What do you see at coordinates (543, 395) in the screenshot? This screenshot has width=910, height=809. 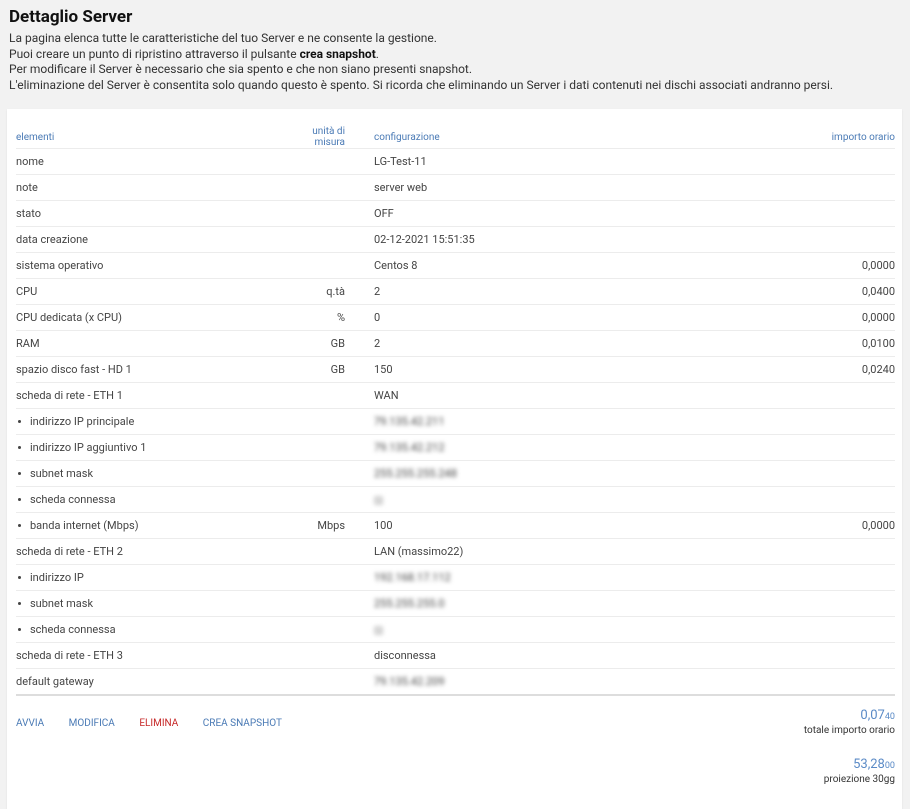 I see `row-config: WAN` at bounding box center [543, 395].